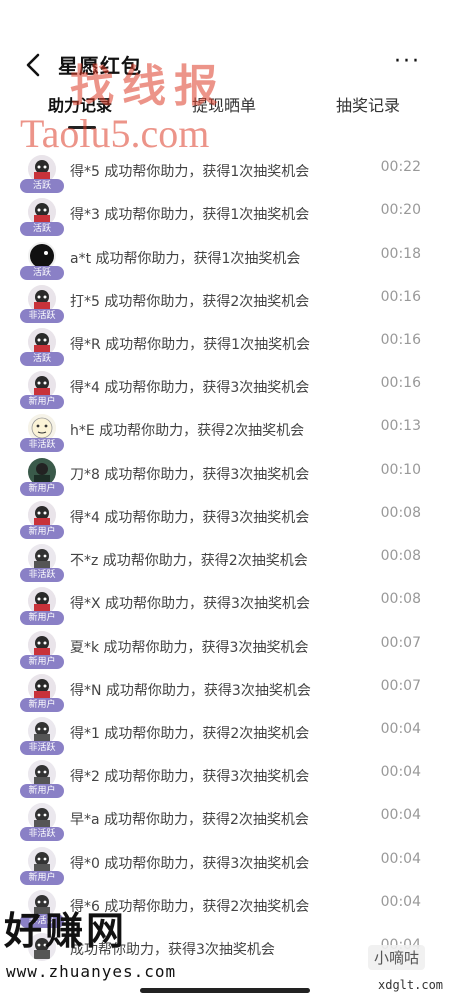 Image resolution: width=449 pixels, height=1000 pixels. Describe the element at coordinates (190, 604) in the screenshot. I see `record-message: 得*X 成功帮你助力，获得3次抽奖机会` at that location.